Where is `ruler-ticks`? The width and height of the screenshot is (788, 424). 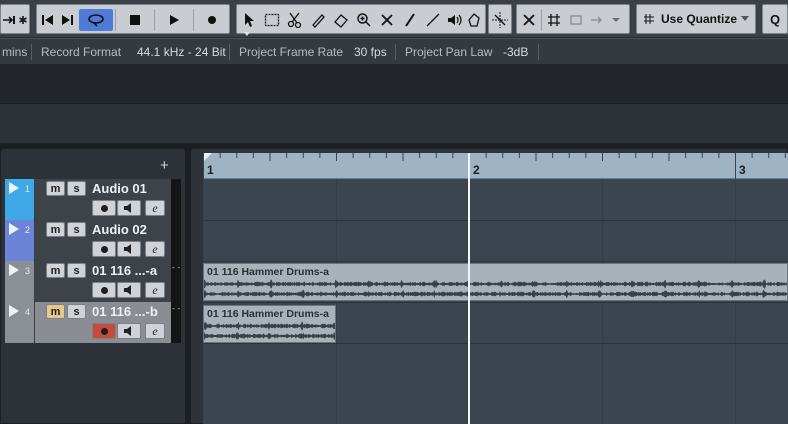 ruler-ticks is located at coordinates (494, 166).